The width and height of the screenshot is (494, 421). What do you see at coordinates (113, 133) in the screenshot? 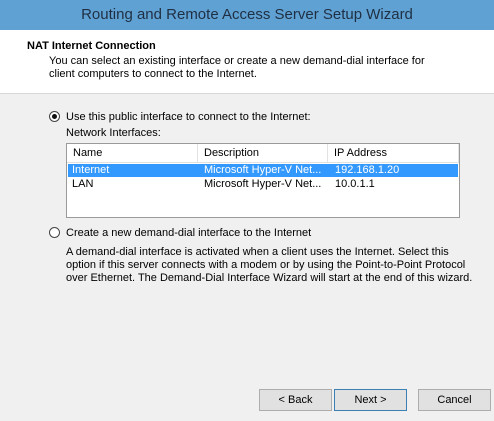
I see `network-interfaces-label: Network Interfaces:` at bounding box center [113, 133].